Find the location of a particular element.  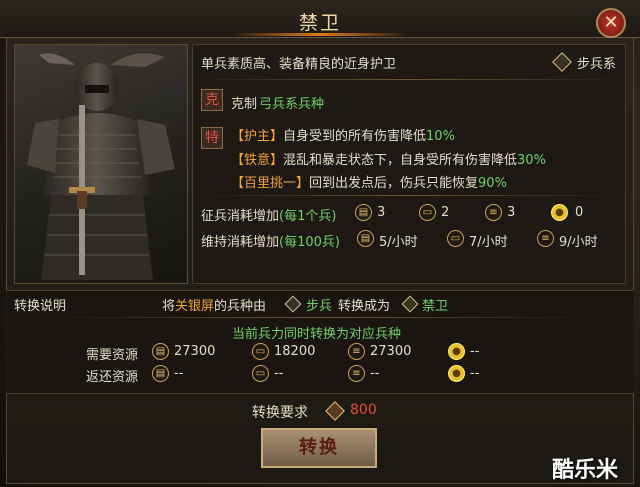

trait-value: 10% is located at coordinates (440, 136).